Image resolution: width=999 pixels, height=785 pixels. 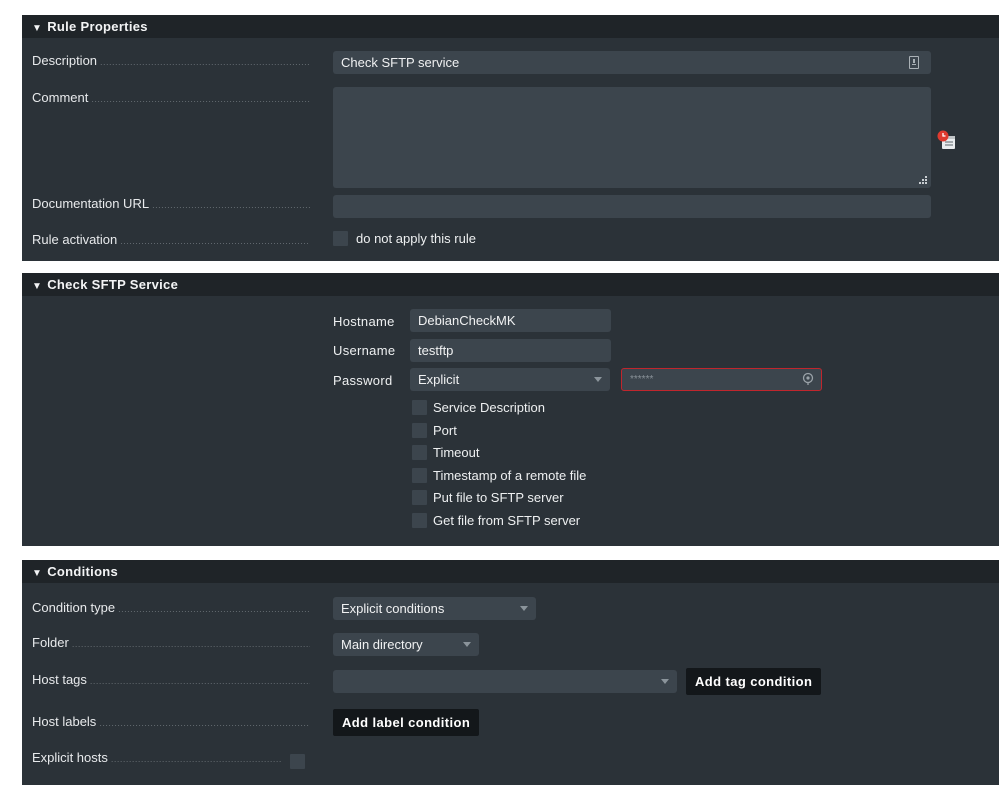 What do you see at coordinates (498, 497) in the screenshot?
I see `put-file-label: Put file to SFTP server` at bounding box center [498, 497].